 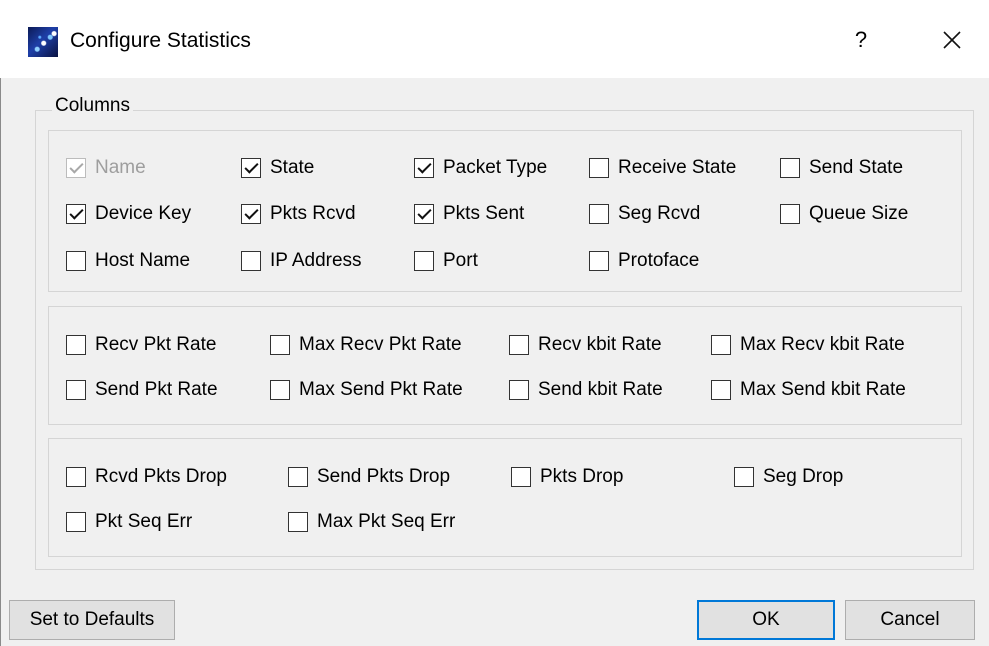 What do you see at coordinates (92, 106) in the screenshot?
I see `columns-group-title: Columns` at bounding box center [92, 106].